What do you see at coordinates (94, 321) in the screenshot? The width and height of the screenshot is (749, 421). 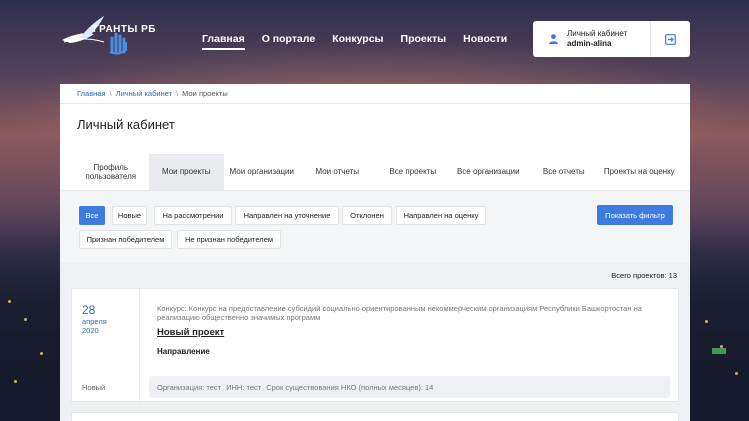 I see `project-month: апреля` at bounding box center [94, 321].